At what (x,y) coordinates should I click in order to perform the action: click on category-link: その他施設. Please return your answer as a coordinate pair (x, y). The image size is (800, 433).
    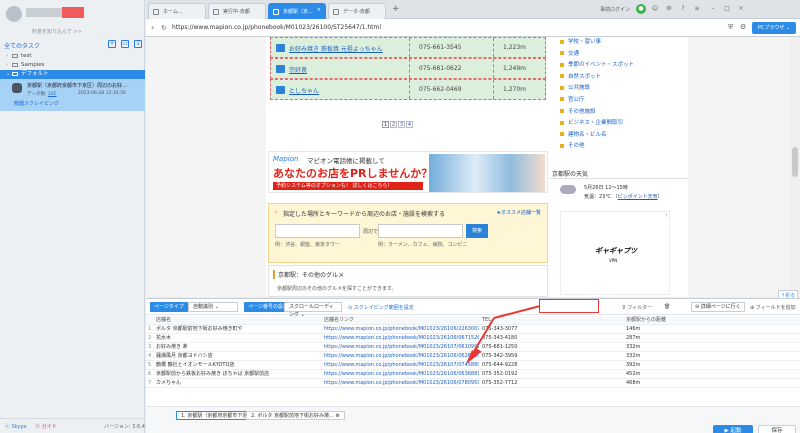
    Looking at the image, I should click on (597, 113).